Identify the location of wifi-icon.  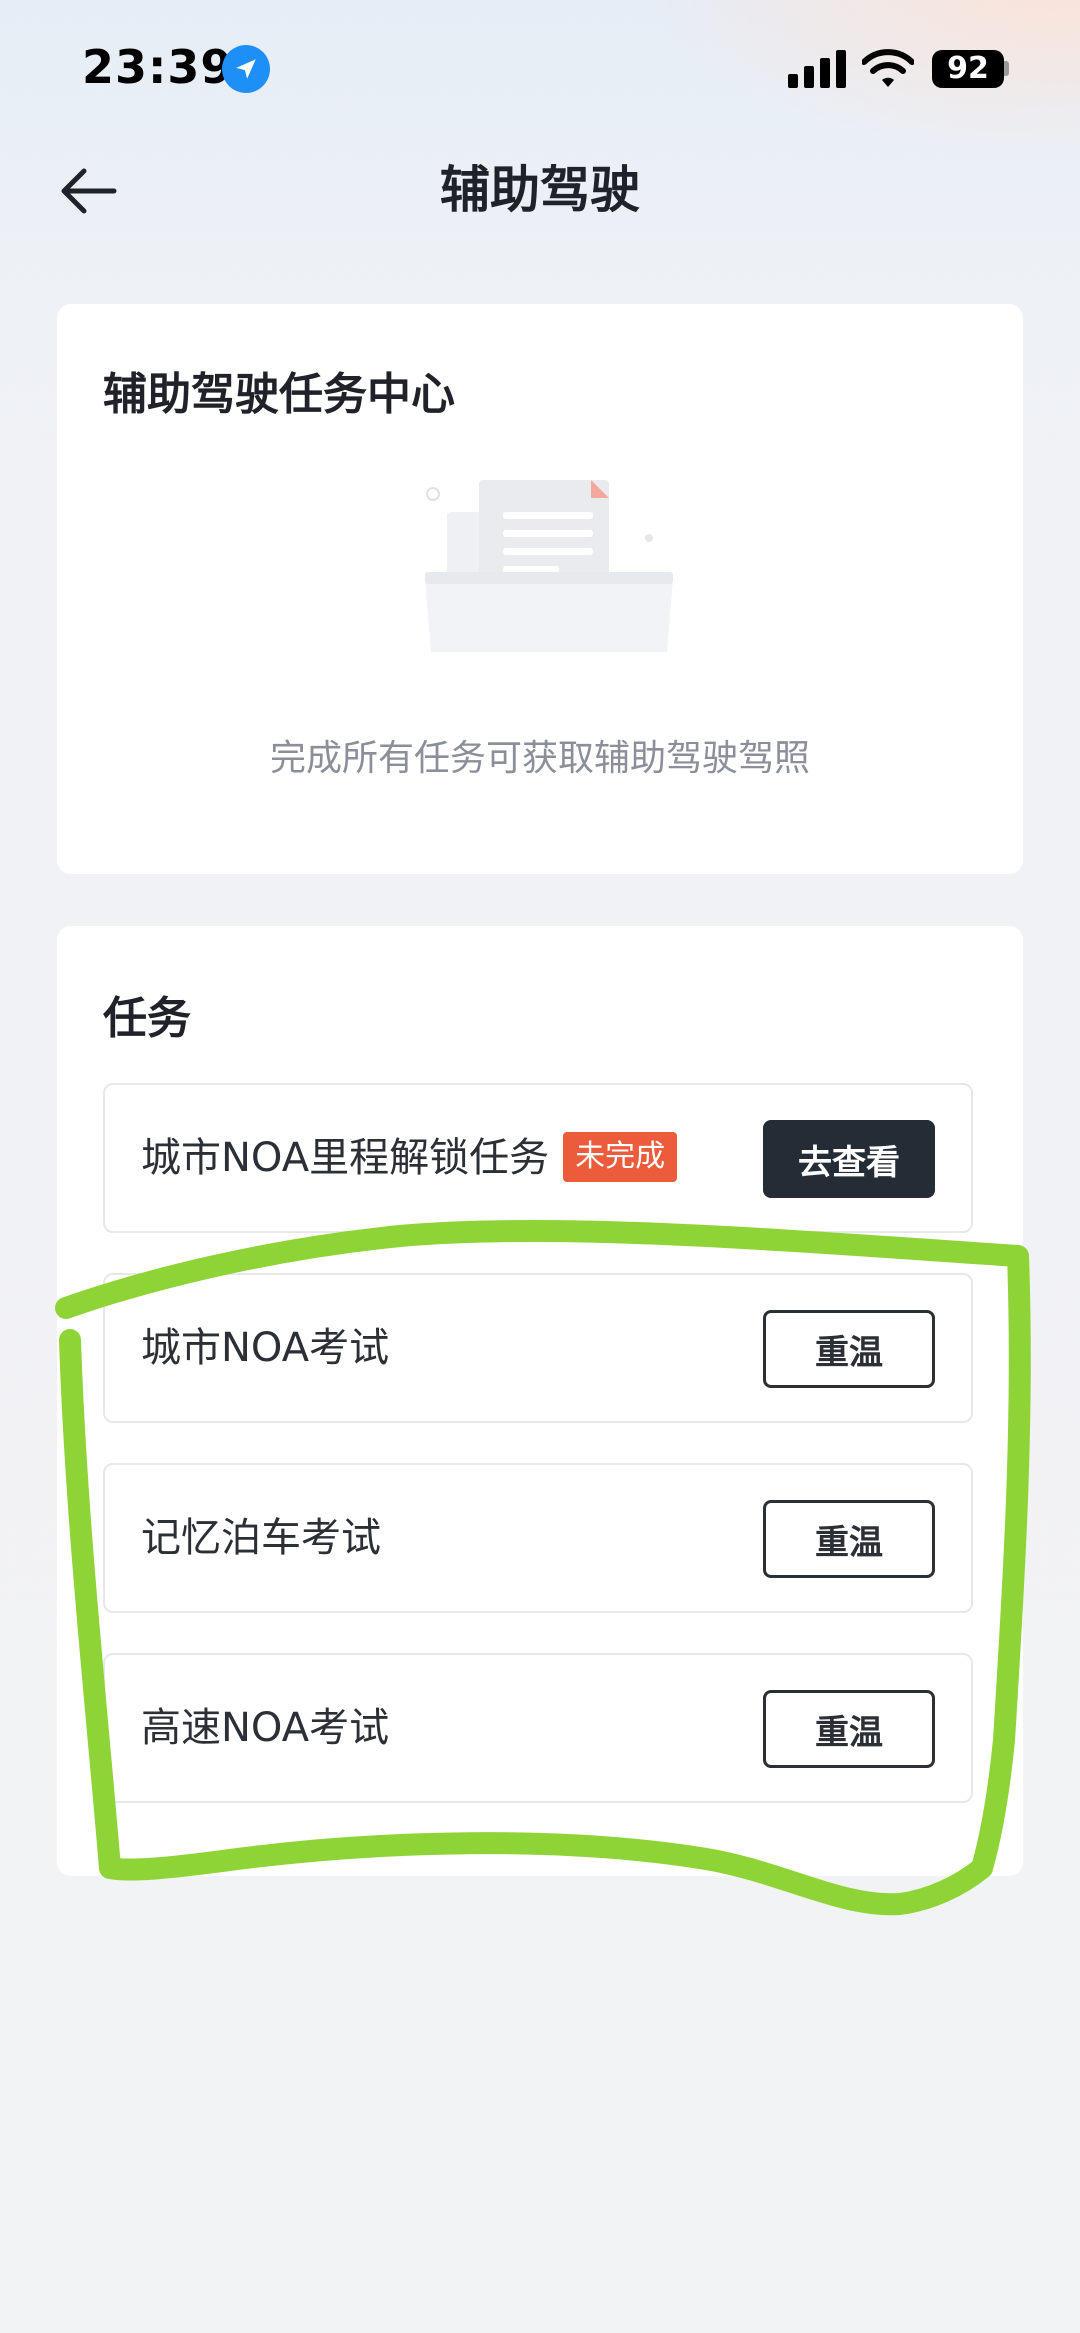
(888, 69).